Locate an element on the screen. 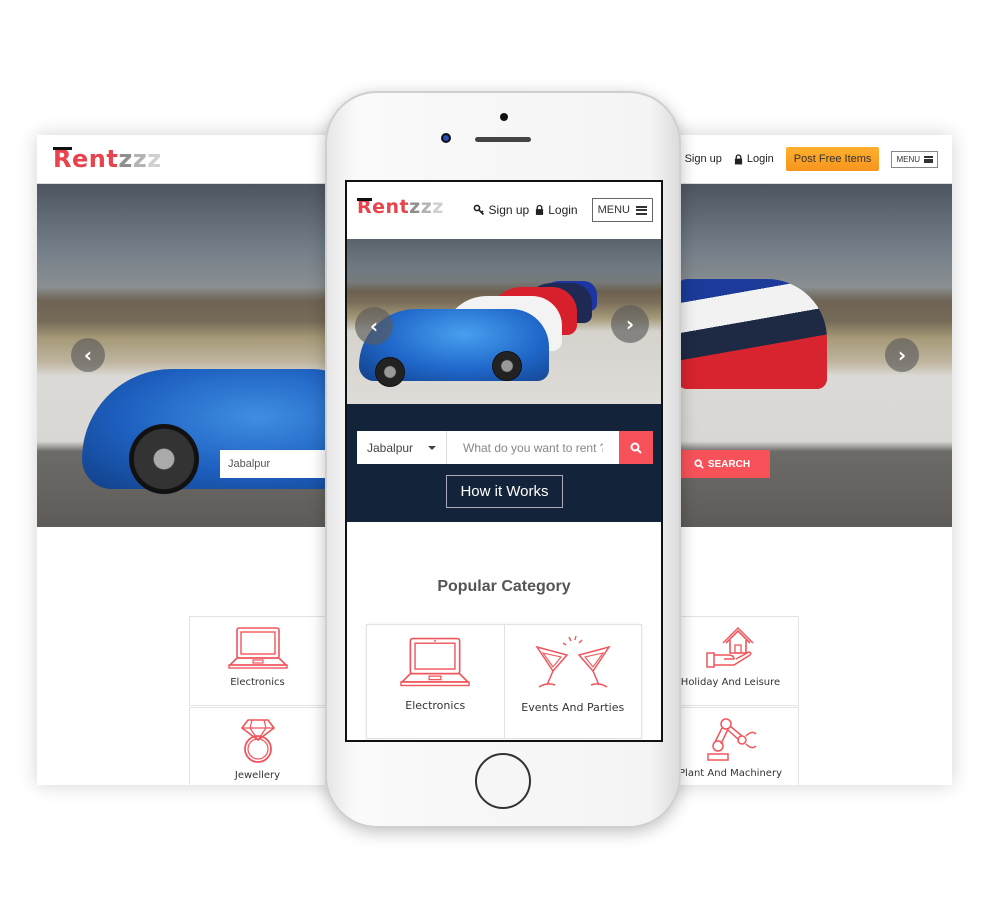  search-button is located at coordinates (636, 447).